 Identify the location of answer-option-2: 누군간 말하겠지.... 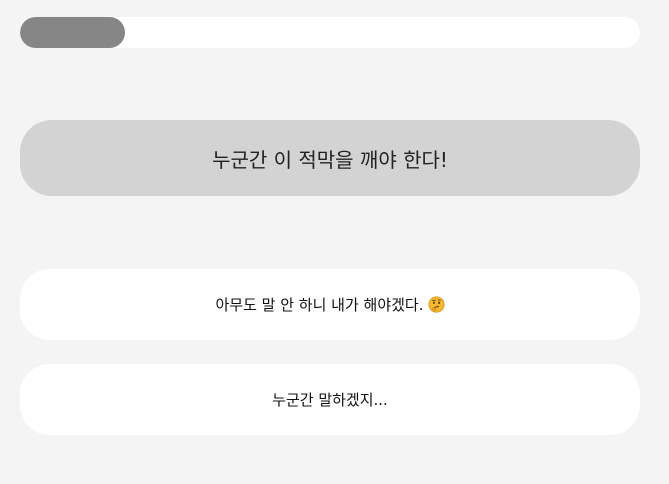
(330, 399).